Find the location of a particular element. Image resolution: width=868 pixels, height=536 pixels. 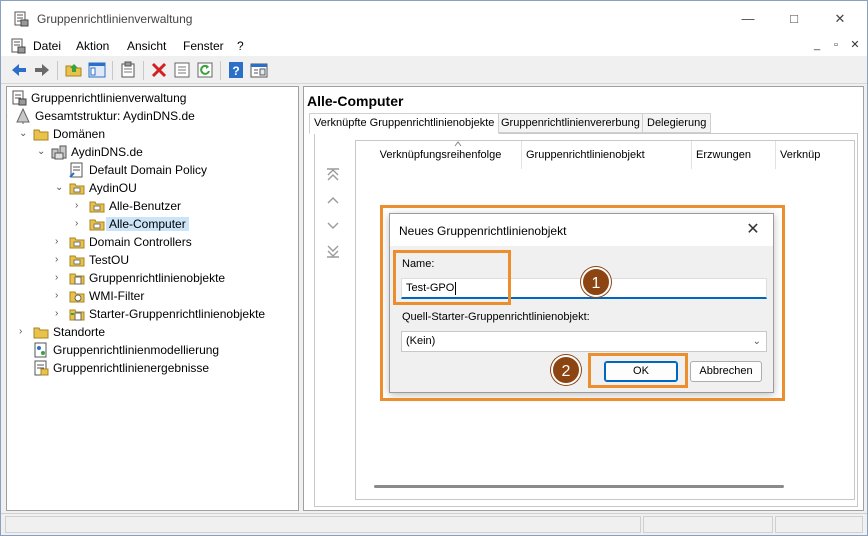

properties-icon is located at coordinates (182, 70).